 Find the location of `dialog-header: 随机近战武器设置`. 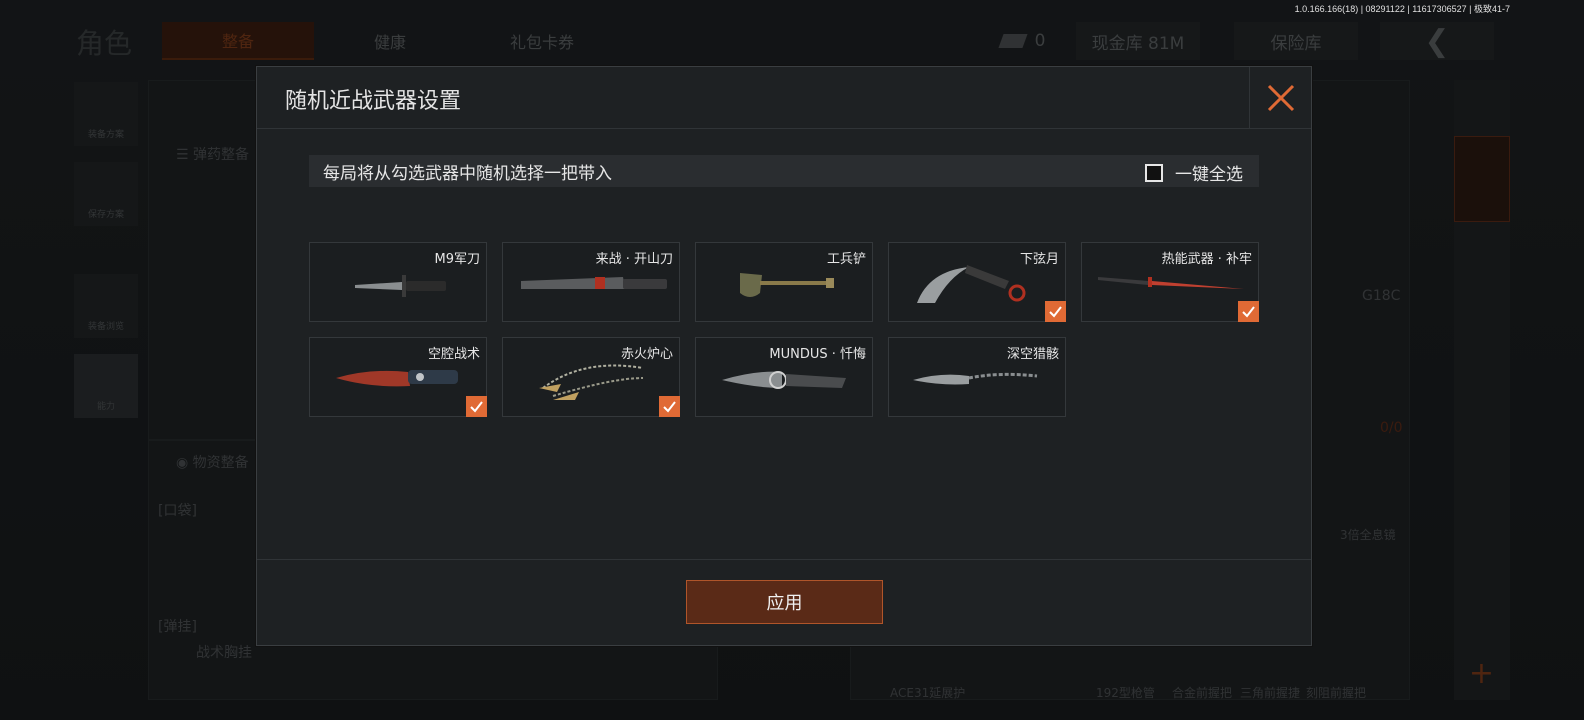

dialog-header: 随机近战武器设置 is located at coordinates (784, 98).